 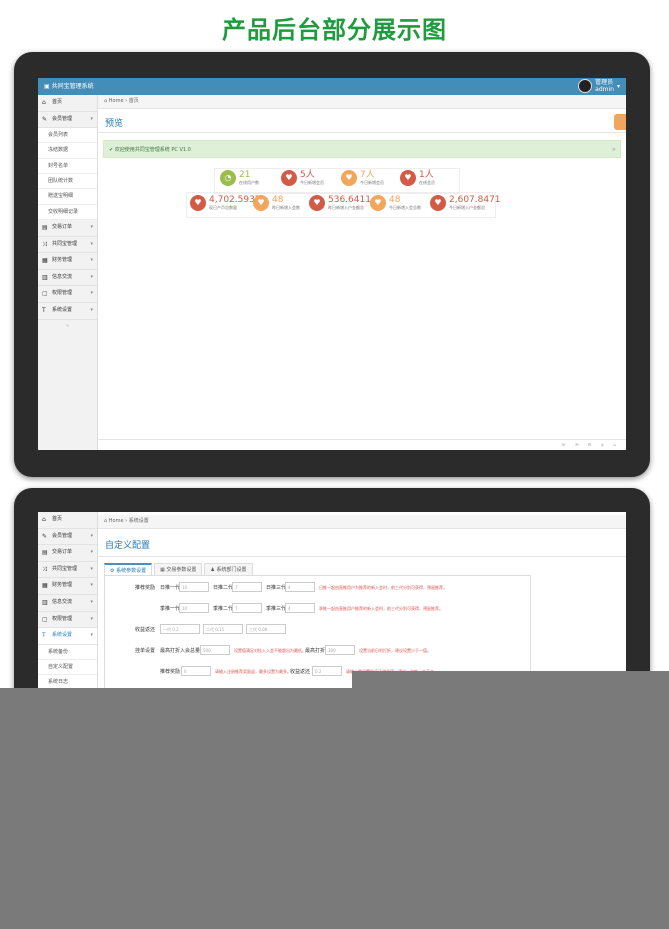 What do you see at coordinates (620, 122) in the screenshot?
I see `settings-toggle-button` at bounding box center [620, 122].